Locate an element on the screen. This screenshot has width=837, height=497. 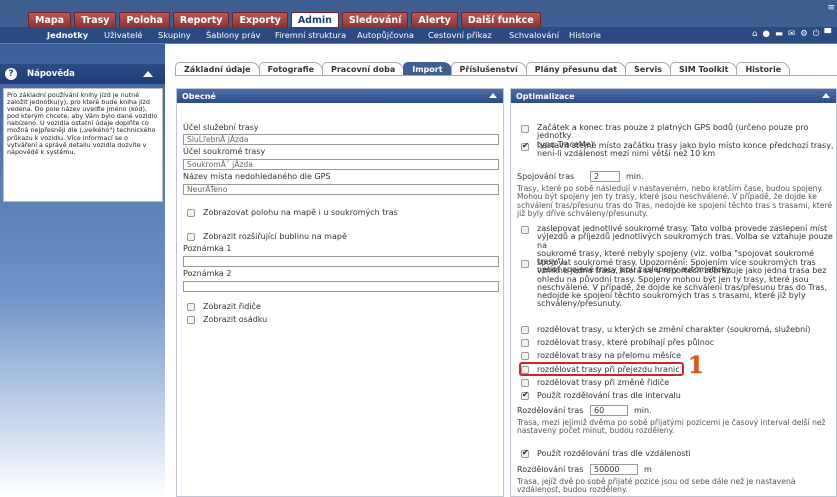
tab-prislusenstvi: Příslušenství is located at coordinates (488, 68).